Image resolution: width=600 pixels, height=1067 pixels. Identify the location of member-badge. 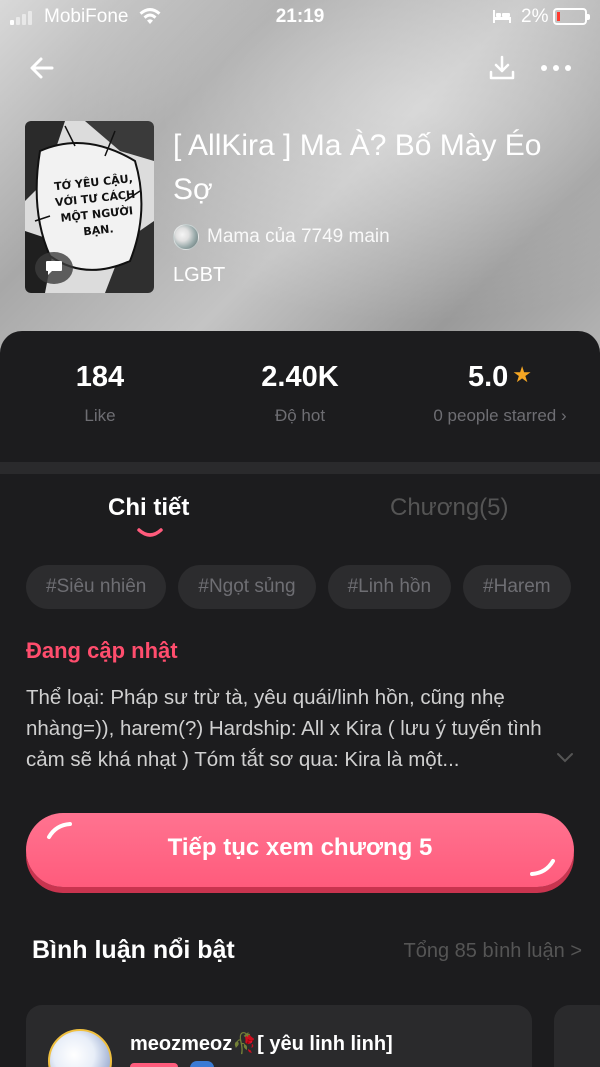
(202, 1064).